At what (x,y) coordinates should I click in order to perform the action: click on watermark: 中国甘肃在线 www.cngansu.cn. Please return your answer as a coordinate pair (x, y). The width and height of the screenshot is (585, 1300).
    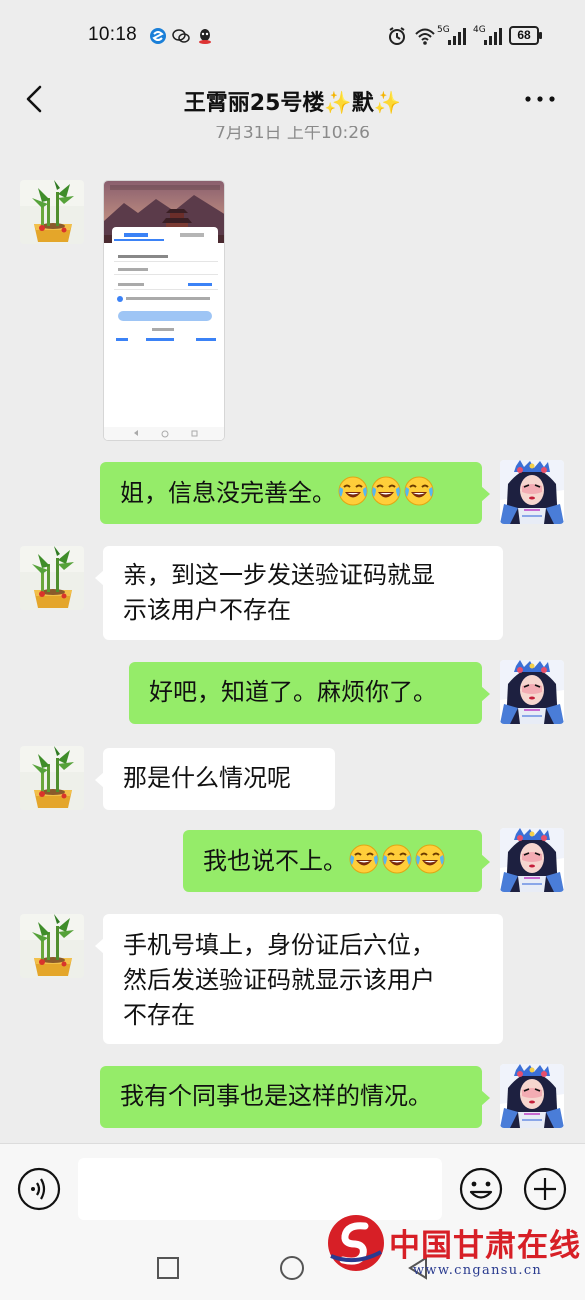
    Looking at the image, I should click on (455, 1249).